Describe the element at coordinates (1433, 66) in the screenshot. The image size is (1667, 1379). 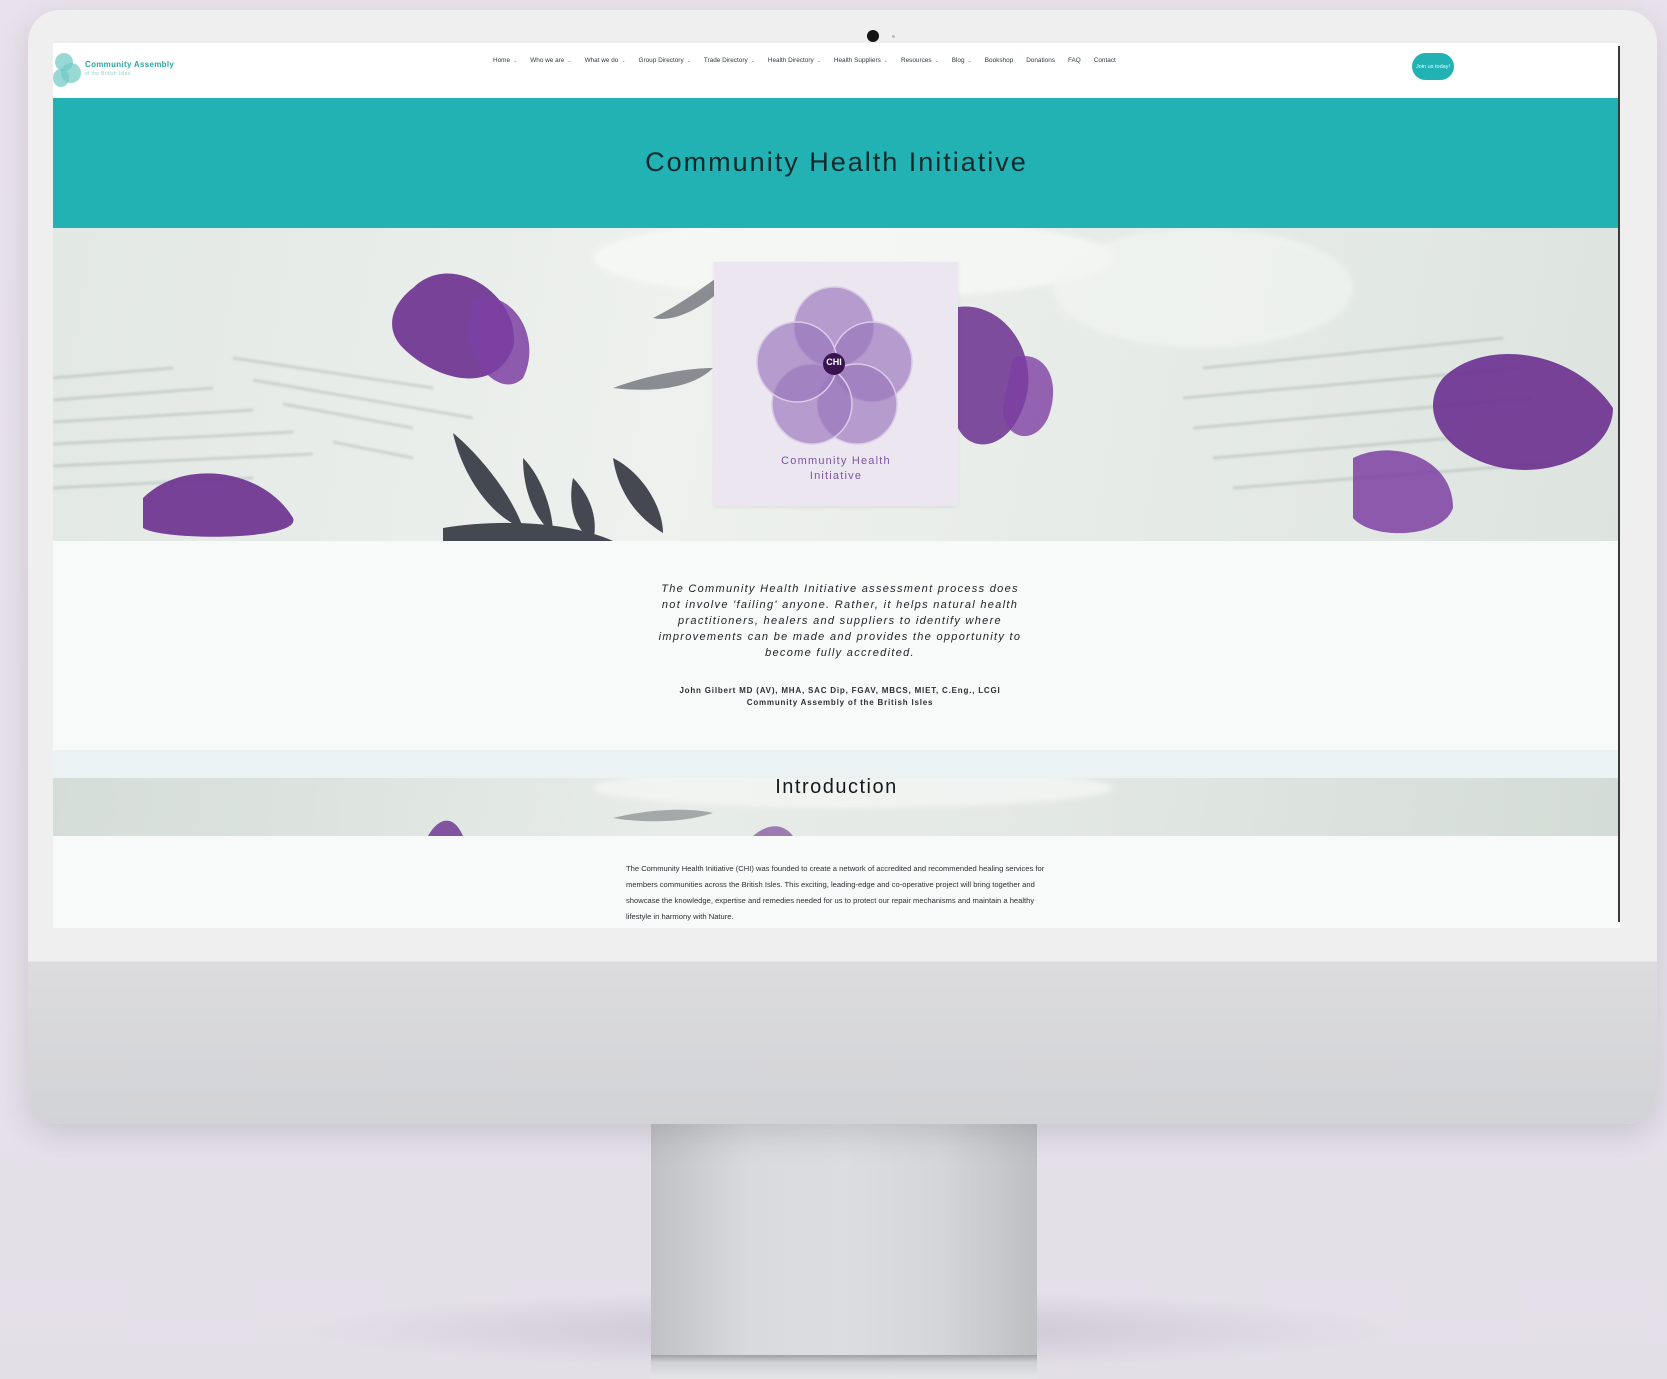
I see `join-us-button: Join us today!` at that location.